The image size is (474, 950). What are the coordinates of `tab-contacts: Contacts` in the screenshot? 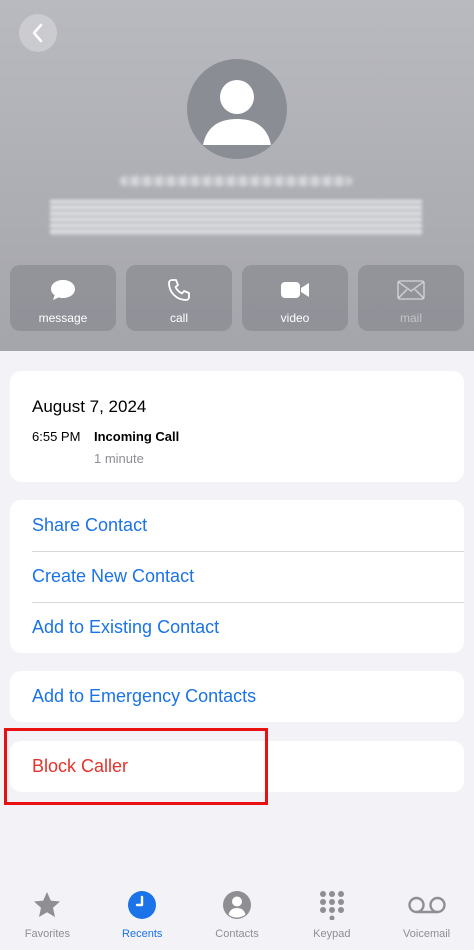 It's located at (237, 915).